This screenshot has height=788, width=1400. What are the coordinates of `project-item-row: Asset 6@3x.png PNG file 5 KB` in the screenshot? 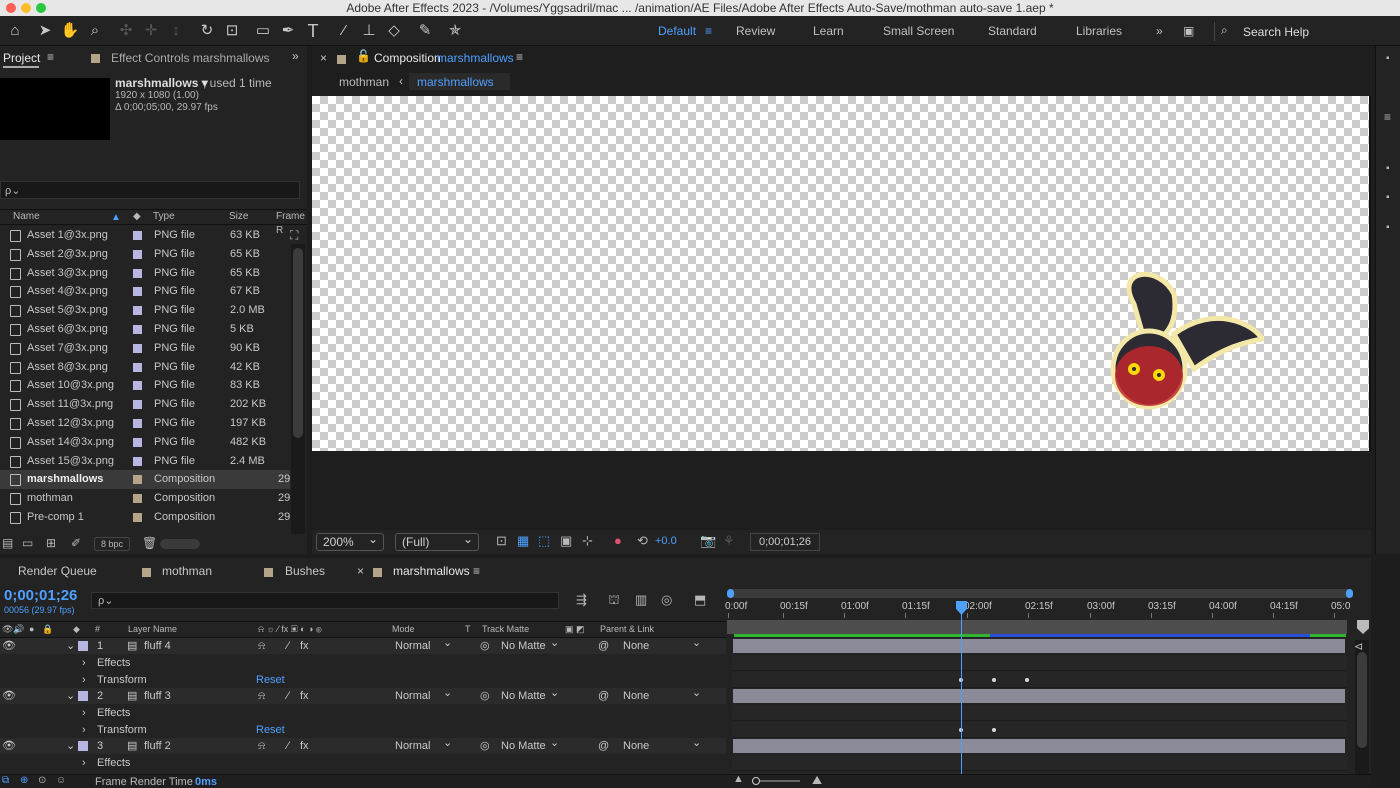 It's located at (145, 329).